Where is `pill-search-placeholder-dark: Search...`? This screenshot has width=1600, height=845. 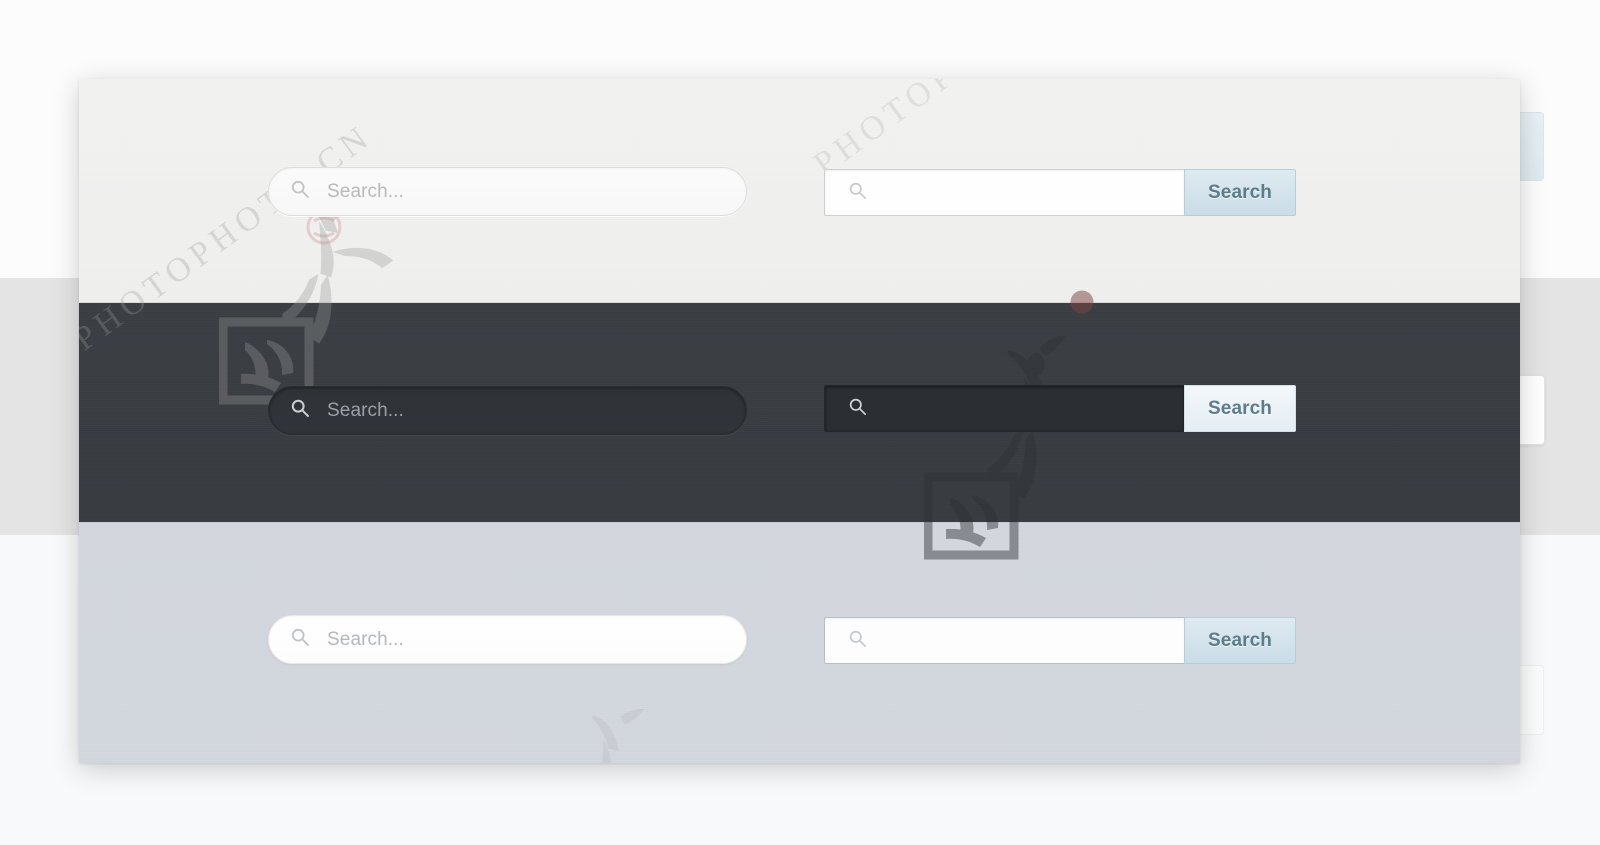
pill-search-placeholder-dark: Search... is located at coordinates (365, 410).